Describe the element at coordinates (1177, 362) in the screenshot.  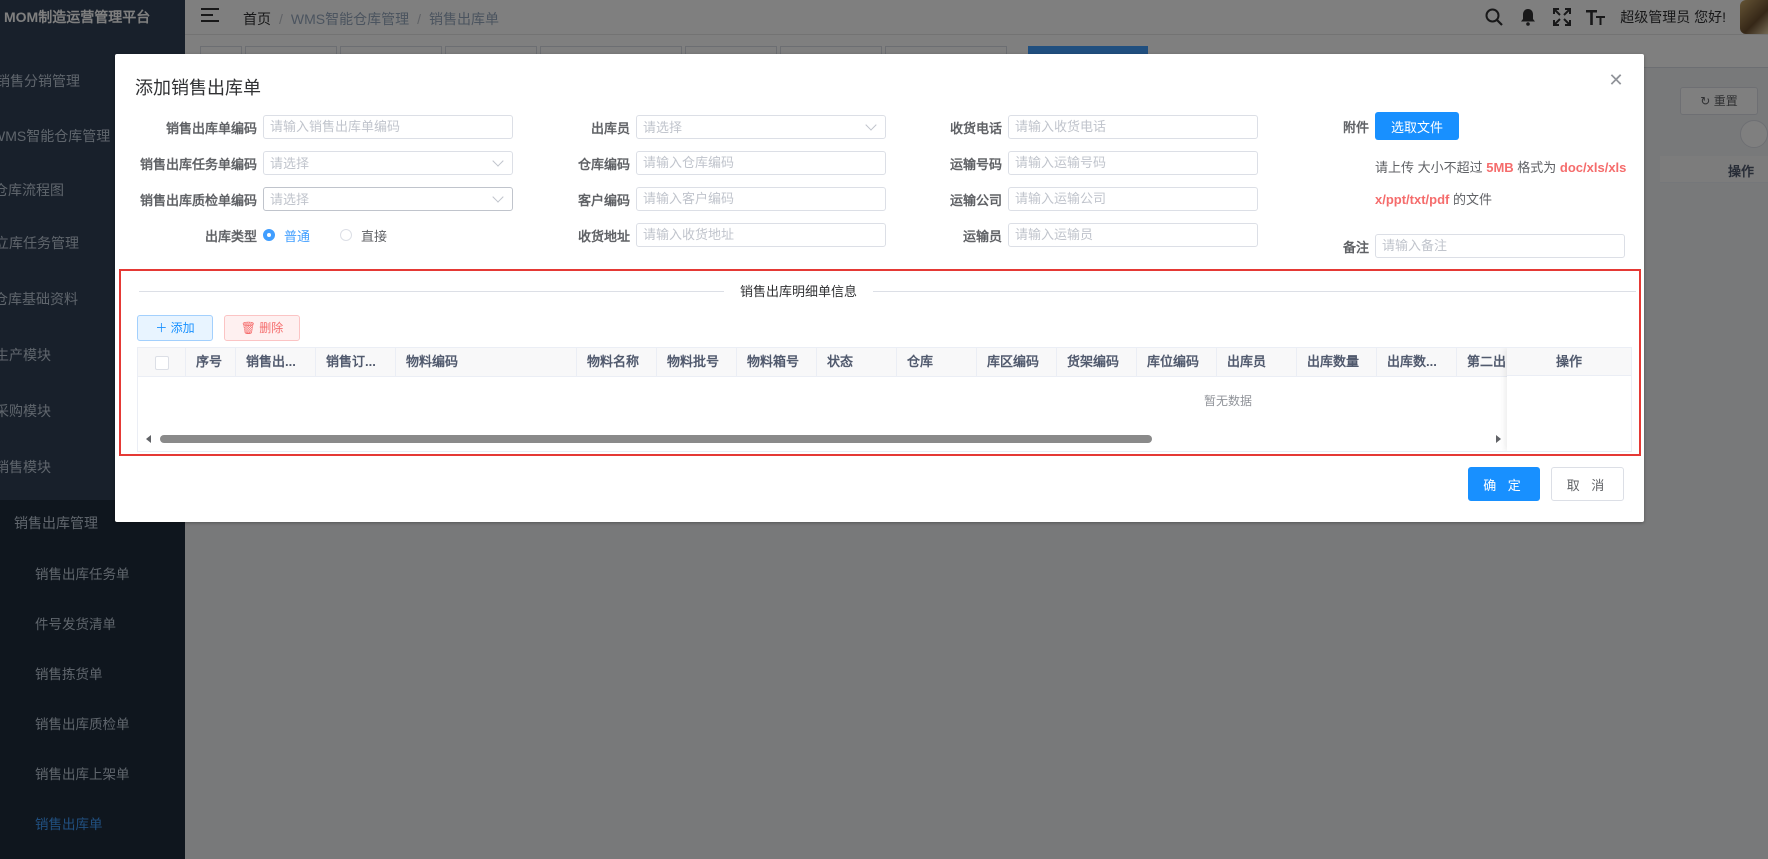
I see `col-header: 库位编码` at that location.